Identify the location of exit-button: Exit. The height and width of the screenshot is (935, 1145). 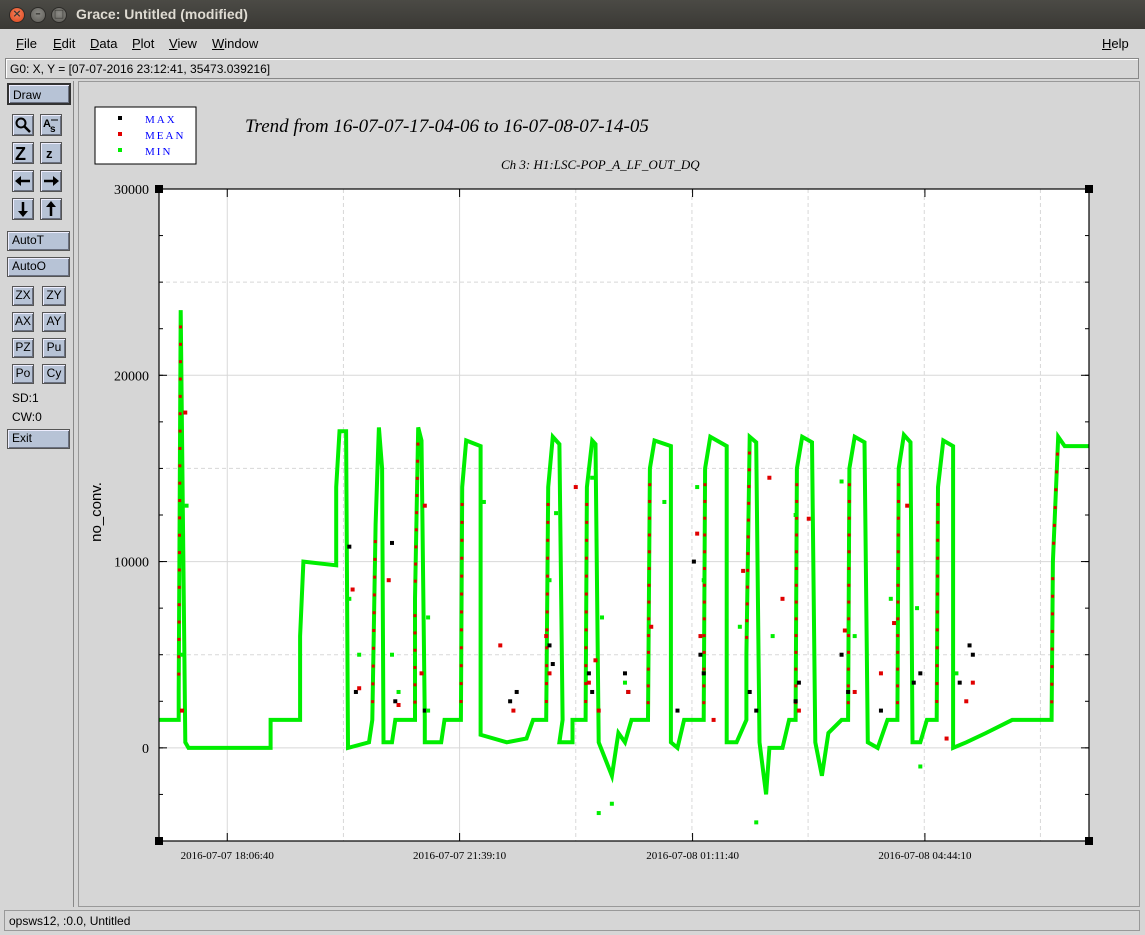
(38, 439).